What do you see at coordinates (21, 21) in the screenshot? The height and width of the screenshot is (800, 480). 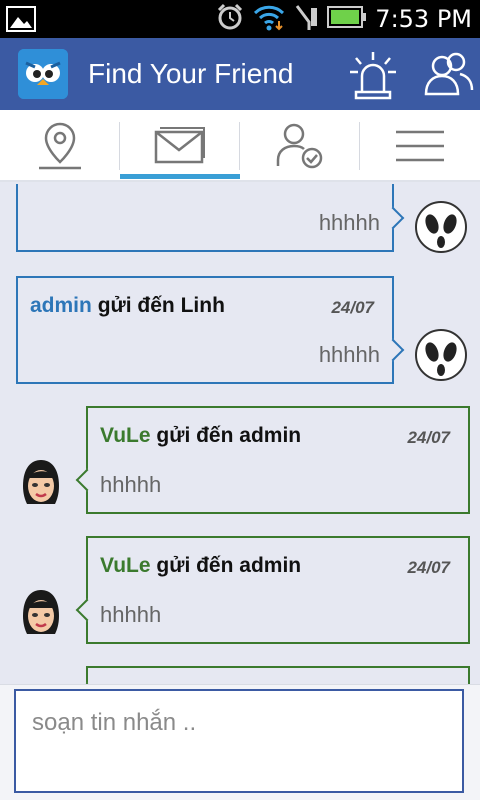 I see `image-notification-icon` at bounding box center [21, 21].